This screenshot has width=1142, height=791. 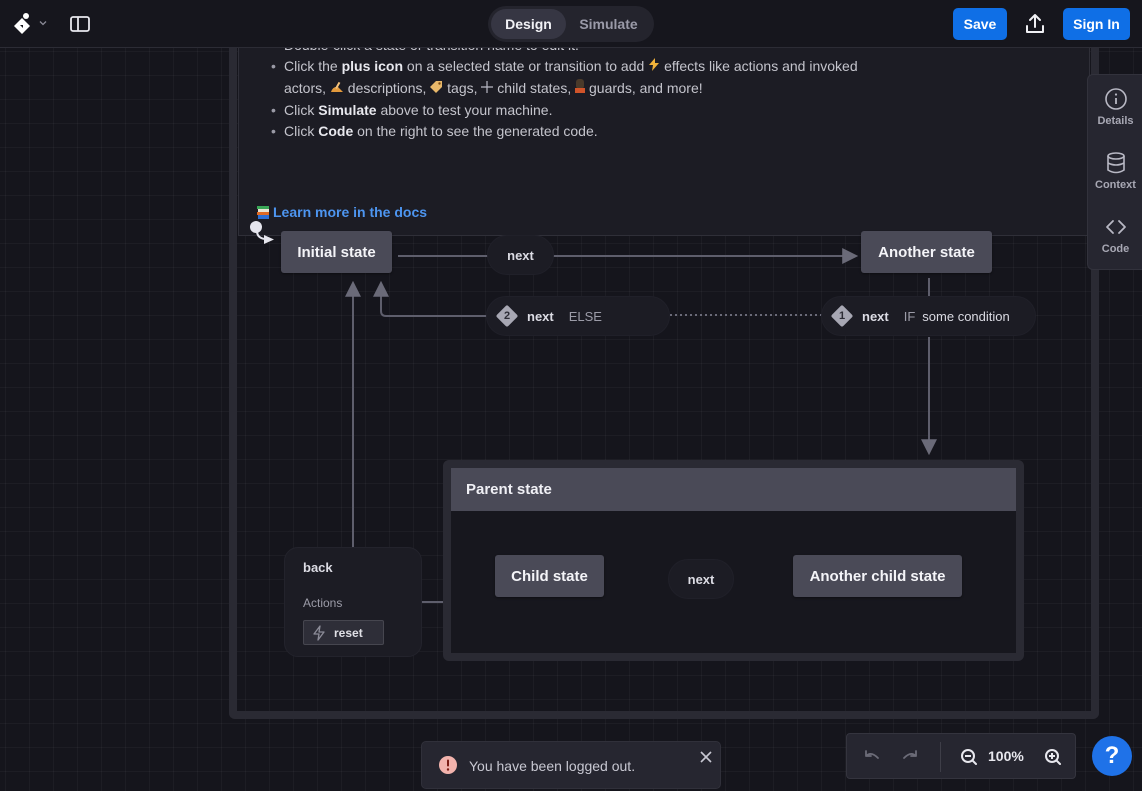 I want to click on instruction-text: actors,, so click(x=307, y=88).